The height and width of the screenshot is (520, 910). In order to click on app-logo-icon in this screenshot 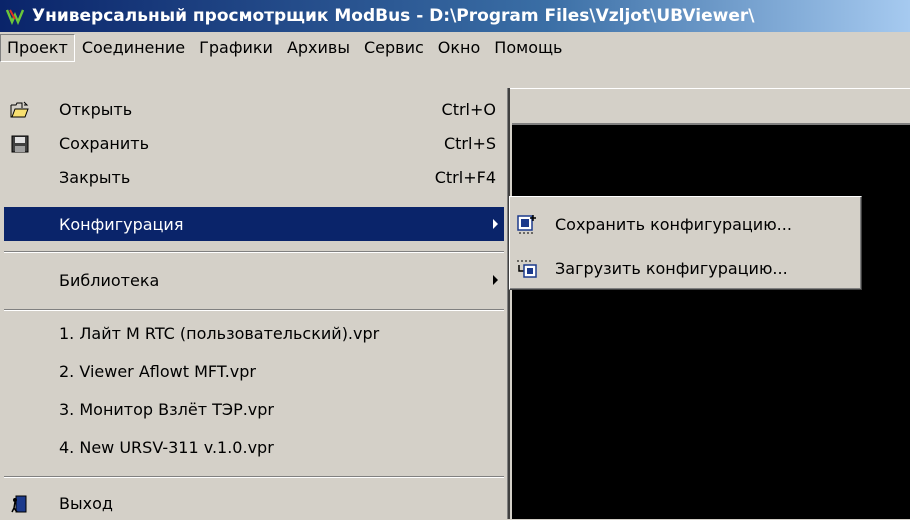, I will do `click(15, 17)`.